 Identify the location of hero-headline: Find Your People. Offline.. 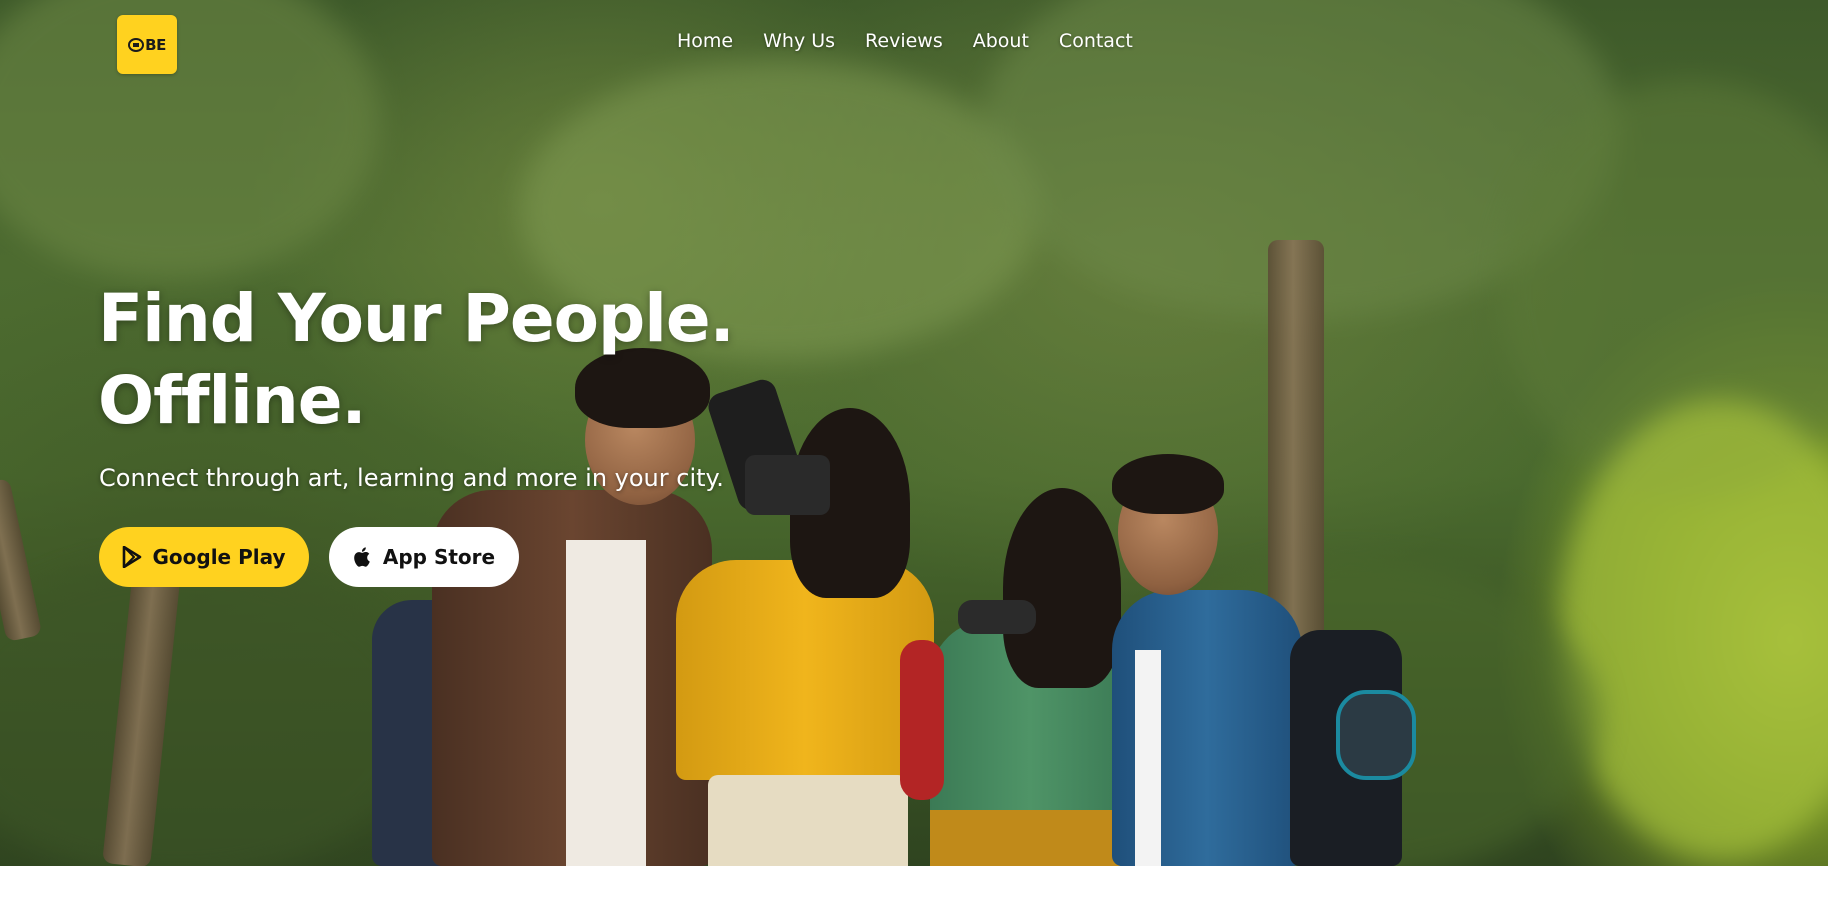
(416, 360).